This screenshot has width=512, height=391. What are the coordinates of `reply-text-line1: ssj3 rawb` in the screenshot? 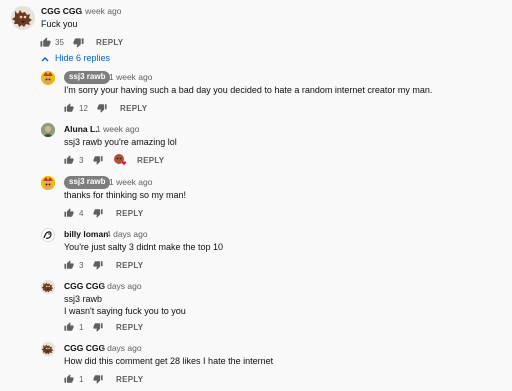 It's located at (83, 299).